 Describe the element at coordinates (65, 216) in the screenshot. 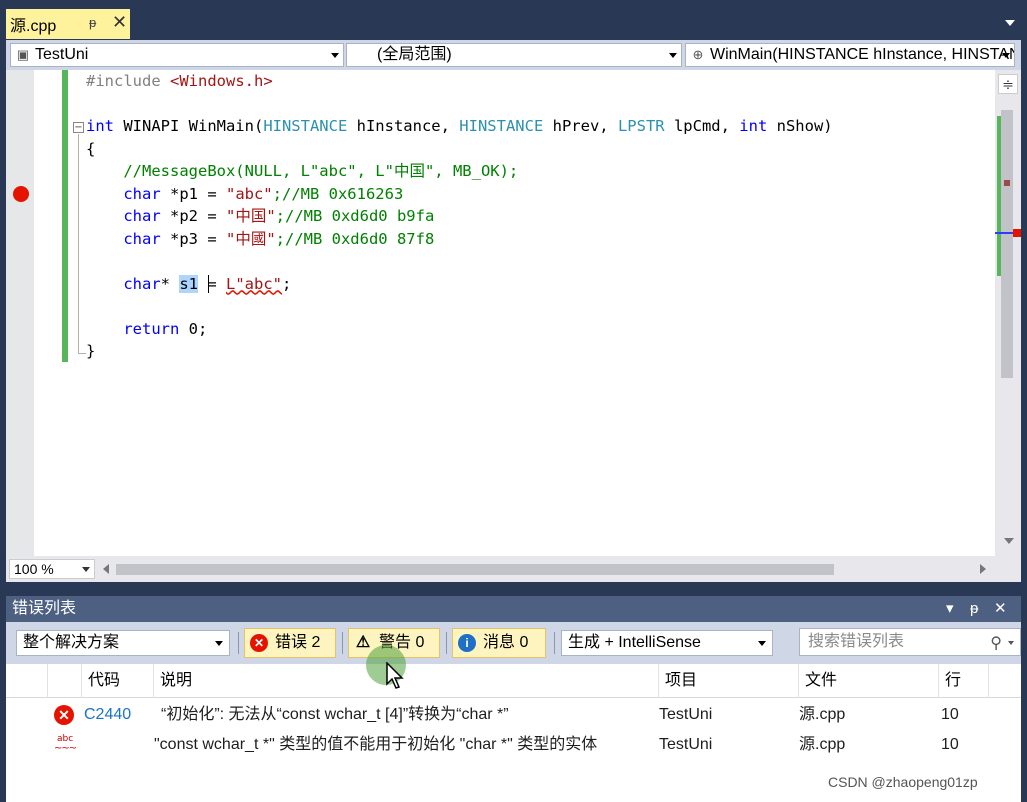

I see `change-tracking-bar` at that location.